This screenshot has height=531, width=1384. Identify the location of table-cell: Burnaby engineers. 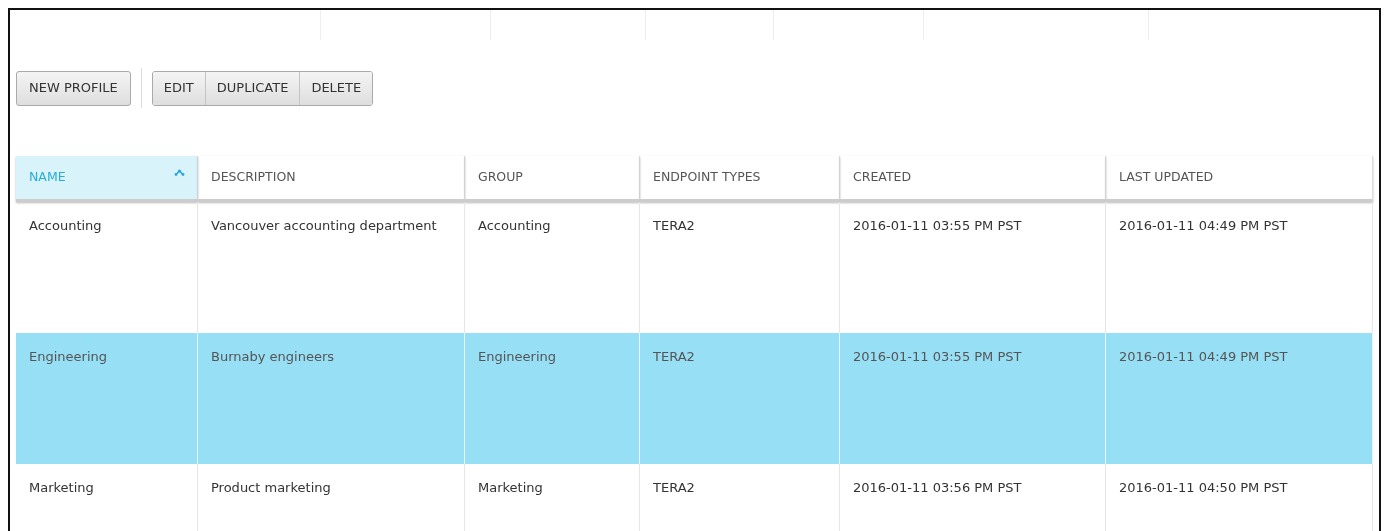
(331, 398).